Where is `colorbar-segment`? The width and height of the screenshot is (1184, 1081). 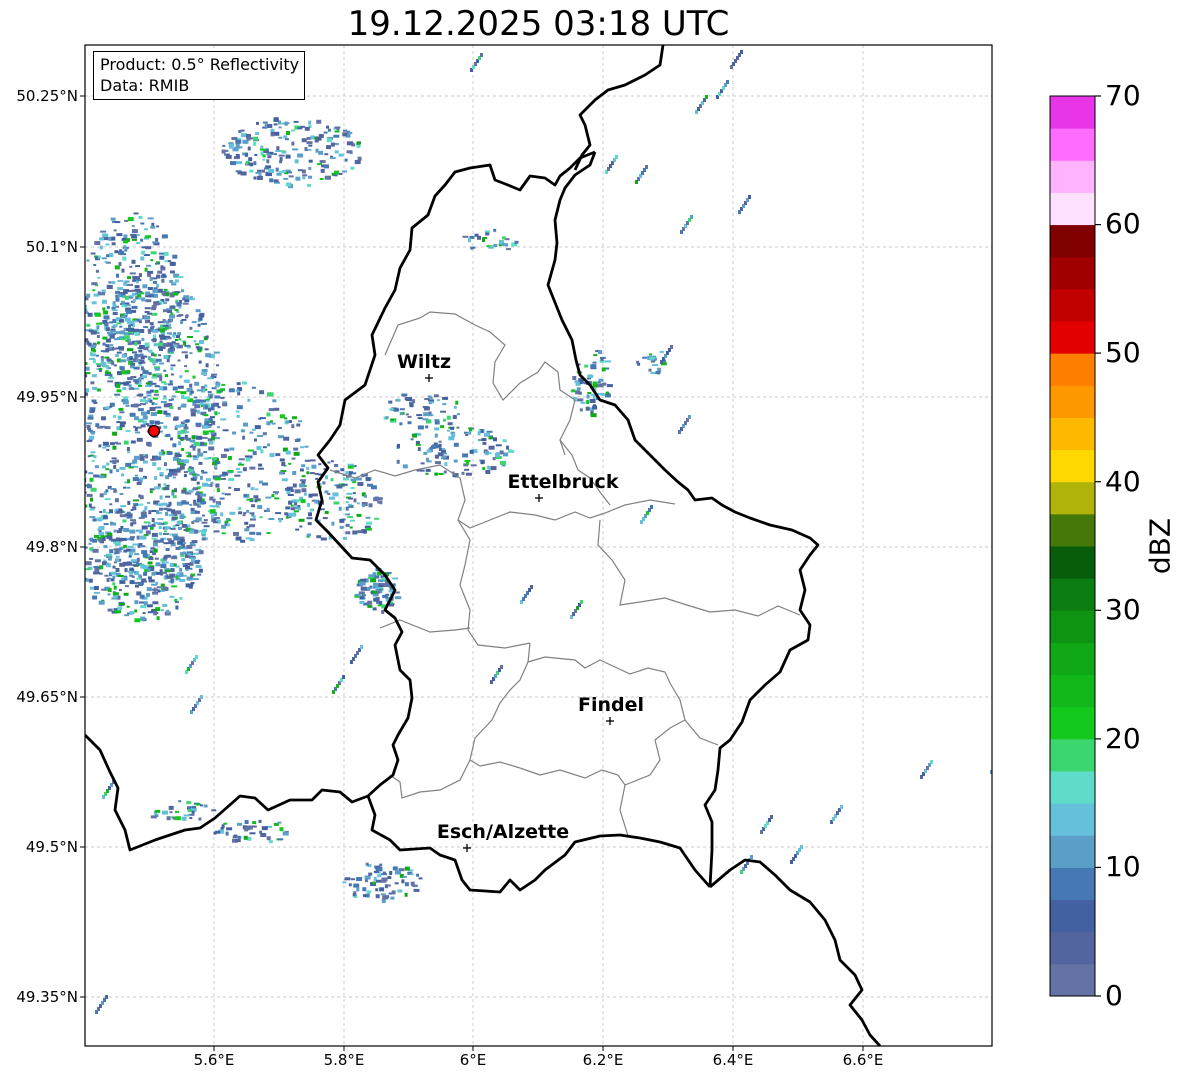
colorbar-segment is located at coordinates (1072, 273).